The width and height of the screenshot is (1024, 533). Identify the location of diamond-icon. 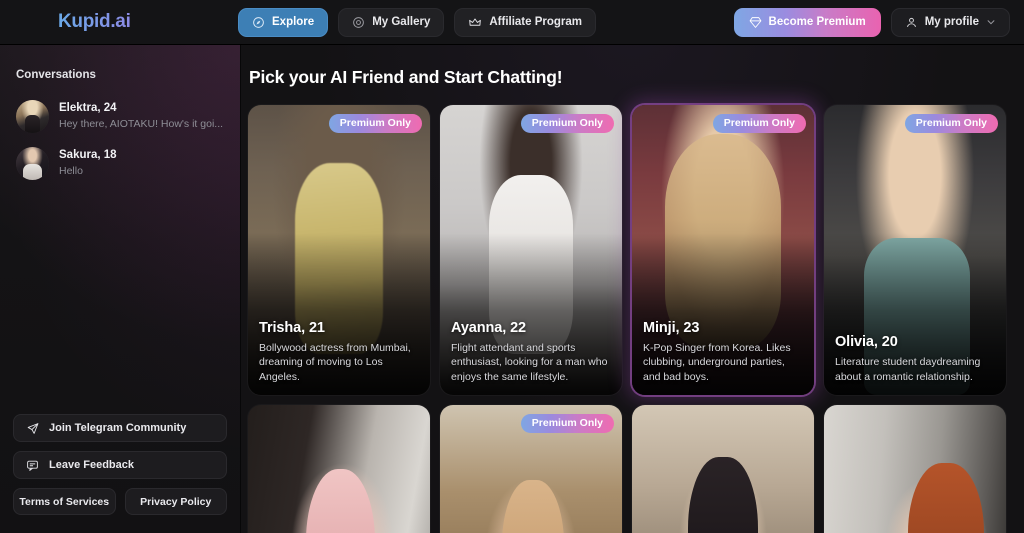
(755, 22).